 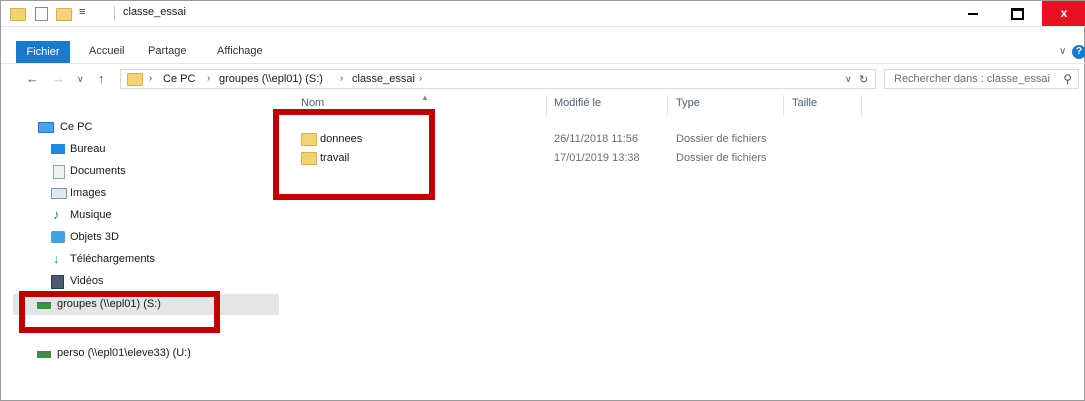 I want to click on recent-locations-chevron-icon: ∨, so click(x=80, y=79).